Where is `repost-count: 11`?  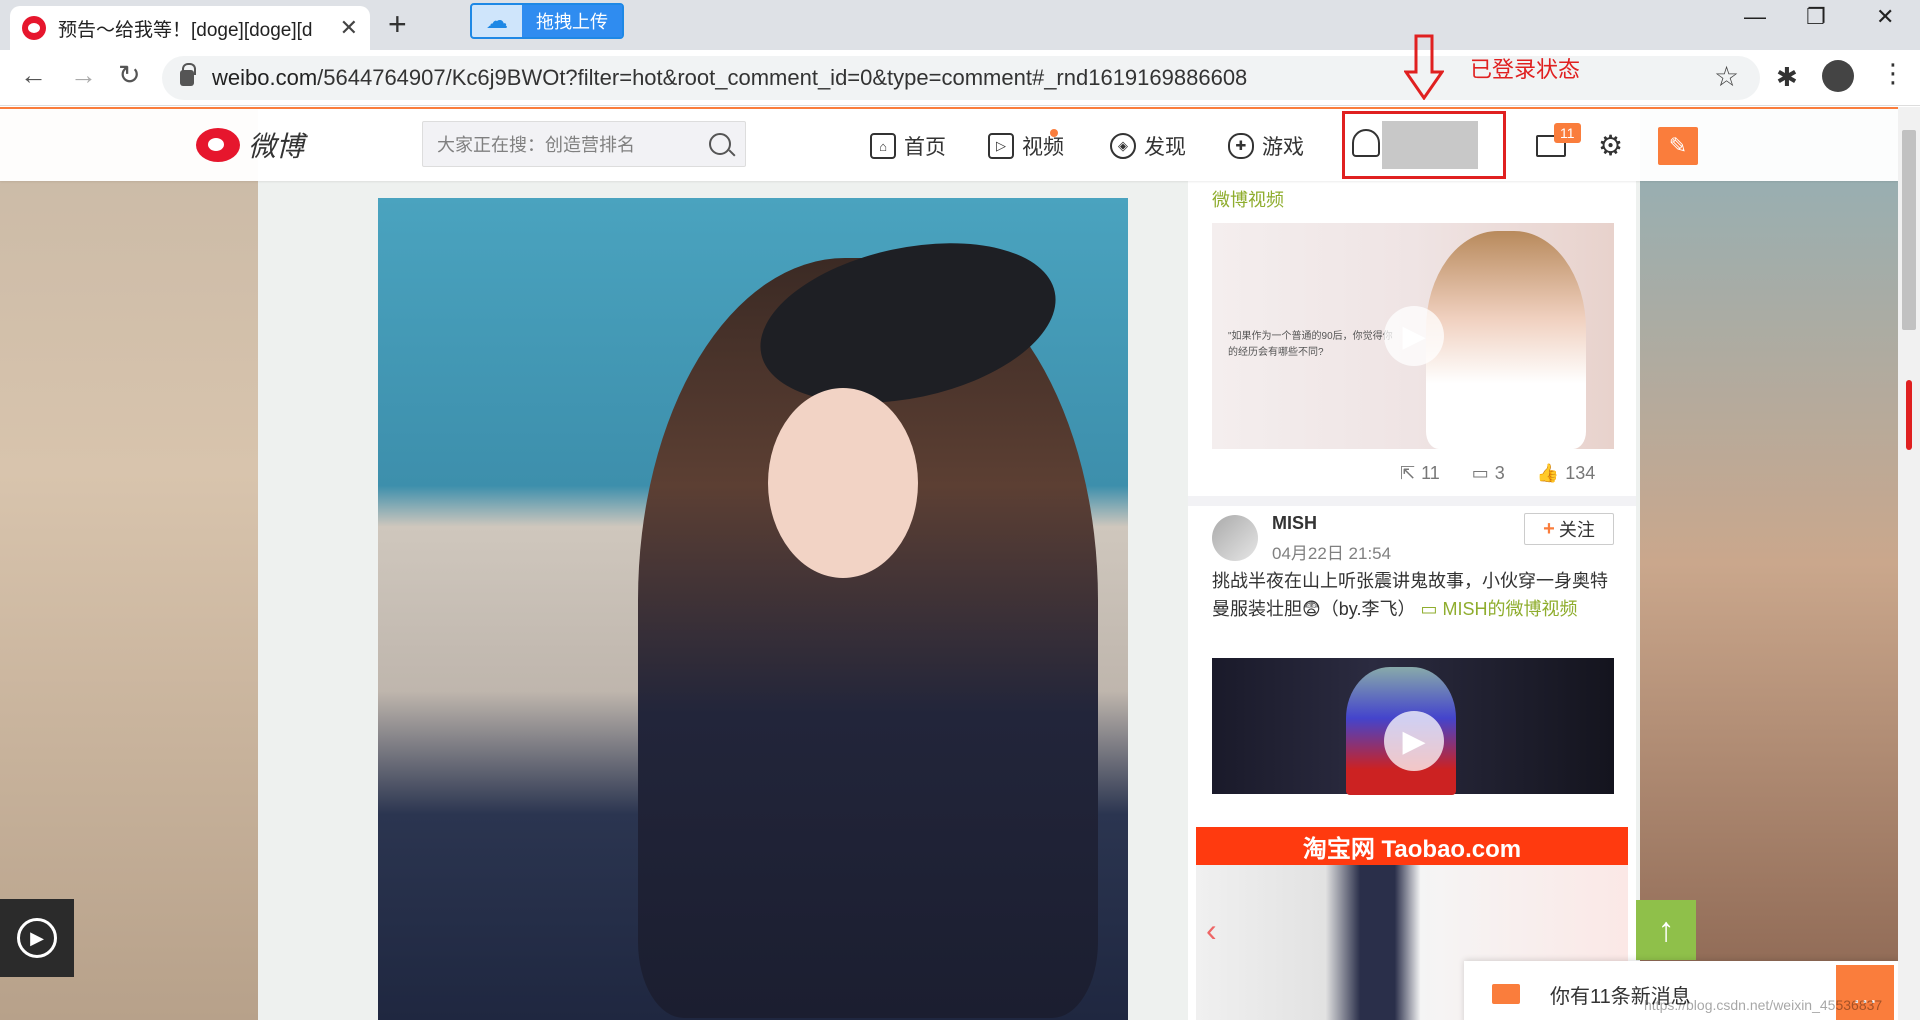 repost-count: 11 is located at coordinates (1430, 473).